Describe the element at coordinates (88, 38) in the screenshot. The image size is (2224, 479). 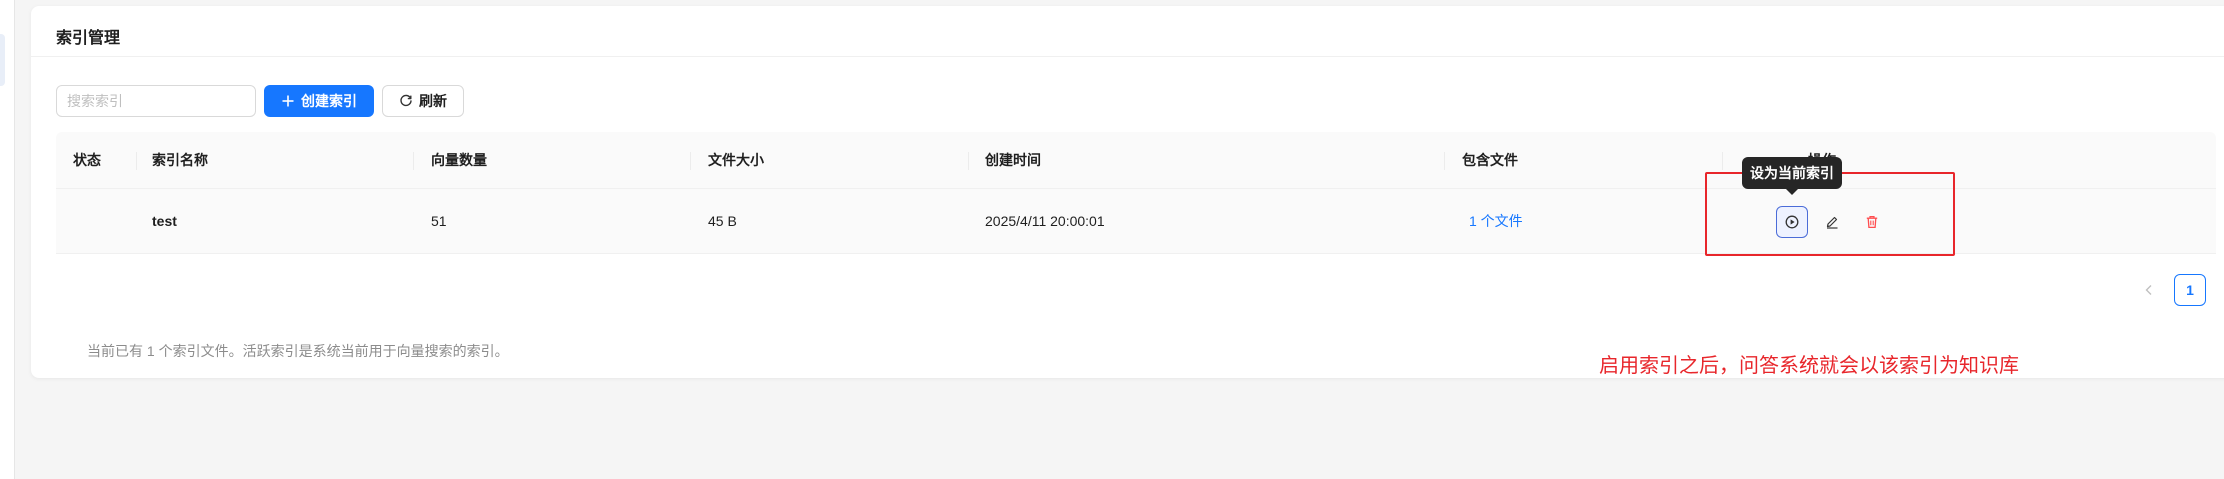
I see `page-title: 索引管理` at that location.